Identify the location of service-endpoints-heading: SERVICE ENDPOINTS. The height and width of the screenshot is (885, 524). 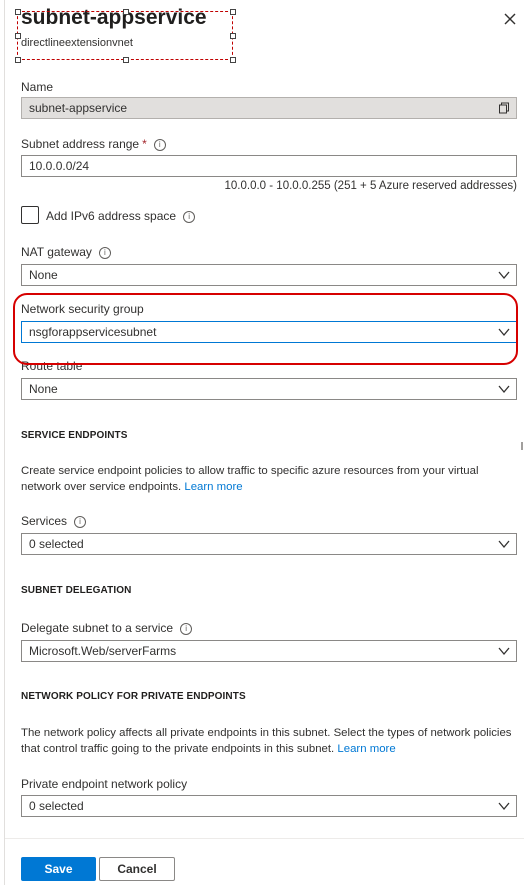
(74, 435).